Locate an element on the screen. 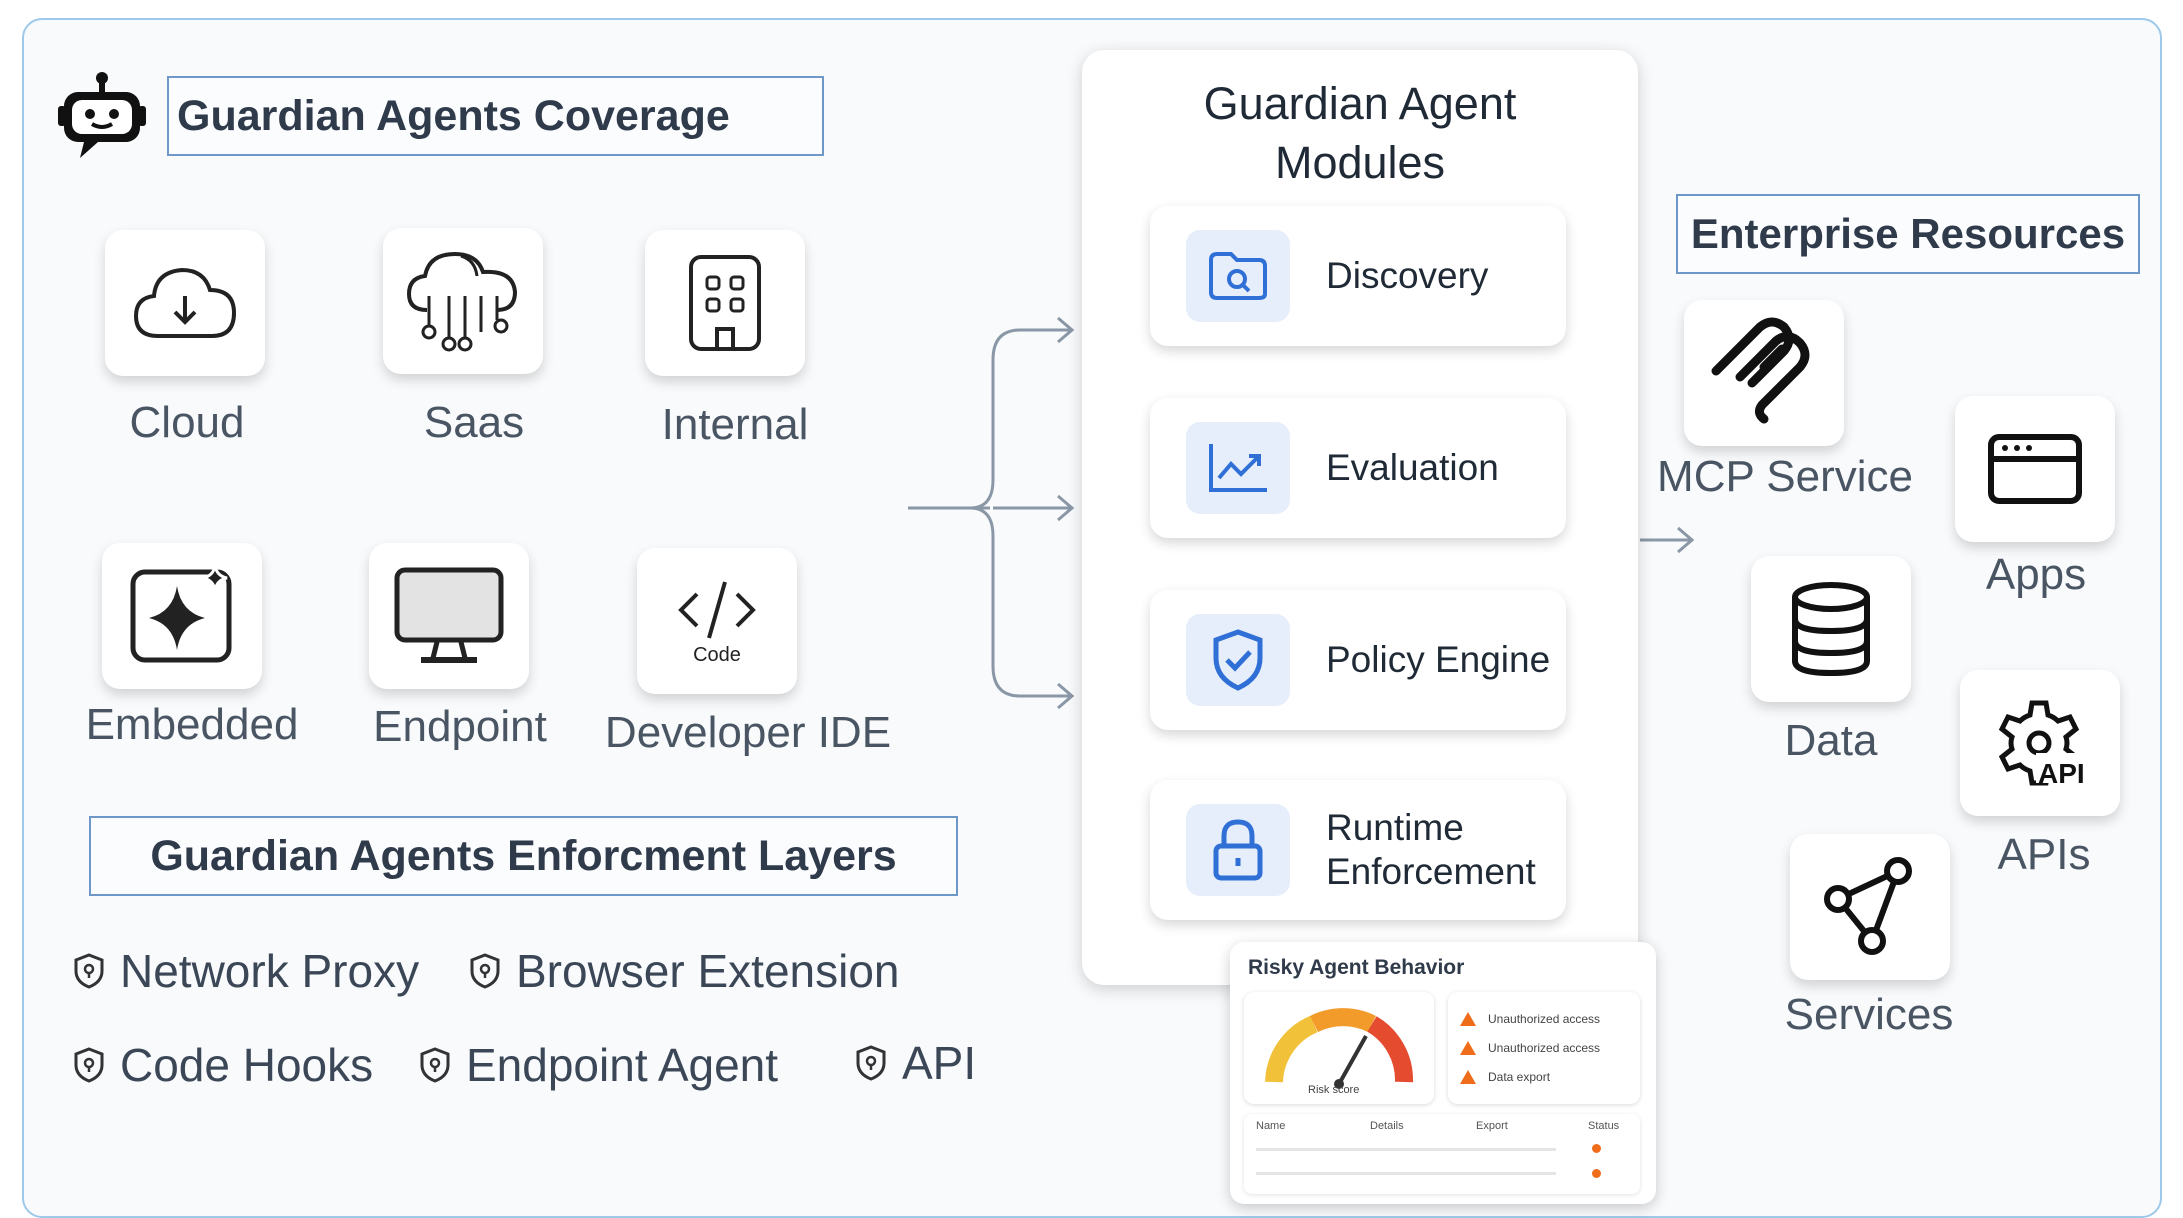 The width and height of the screenshot is (2183, 1218). module-policy-engine: Policy Engine is located at coordinates (1358, 660).